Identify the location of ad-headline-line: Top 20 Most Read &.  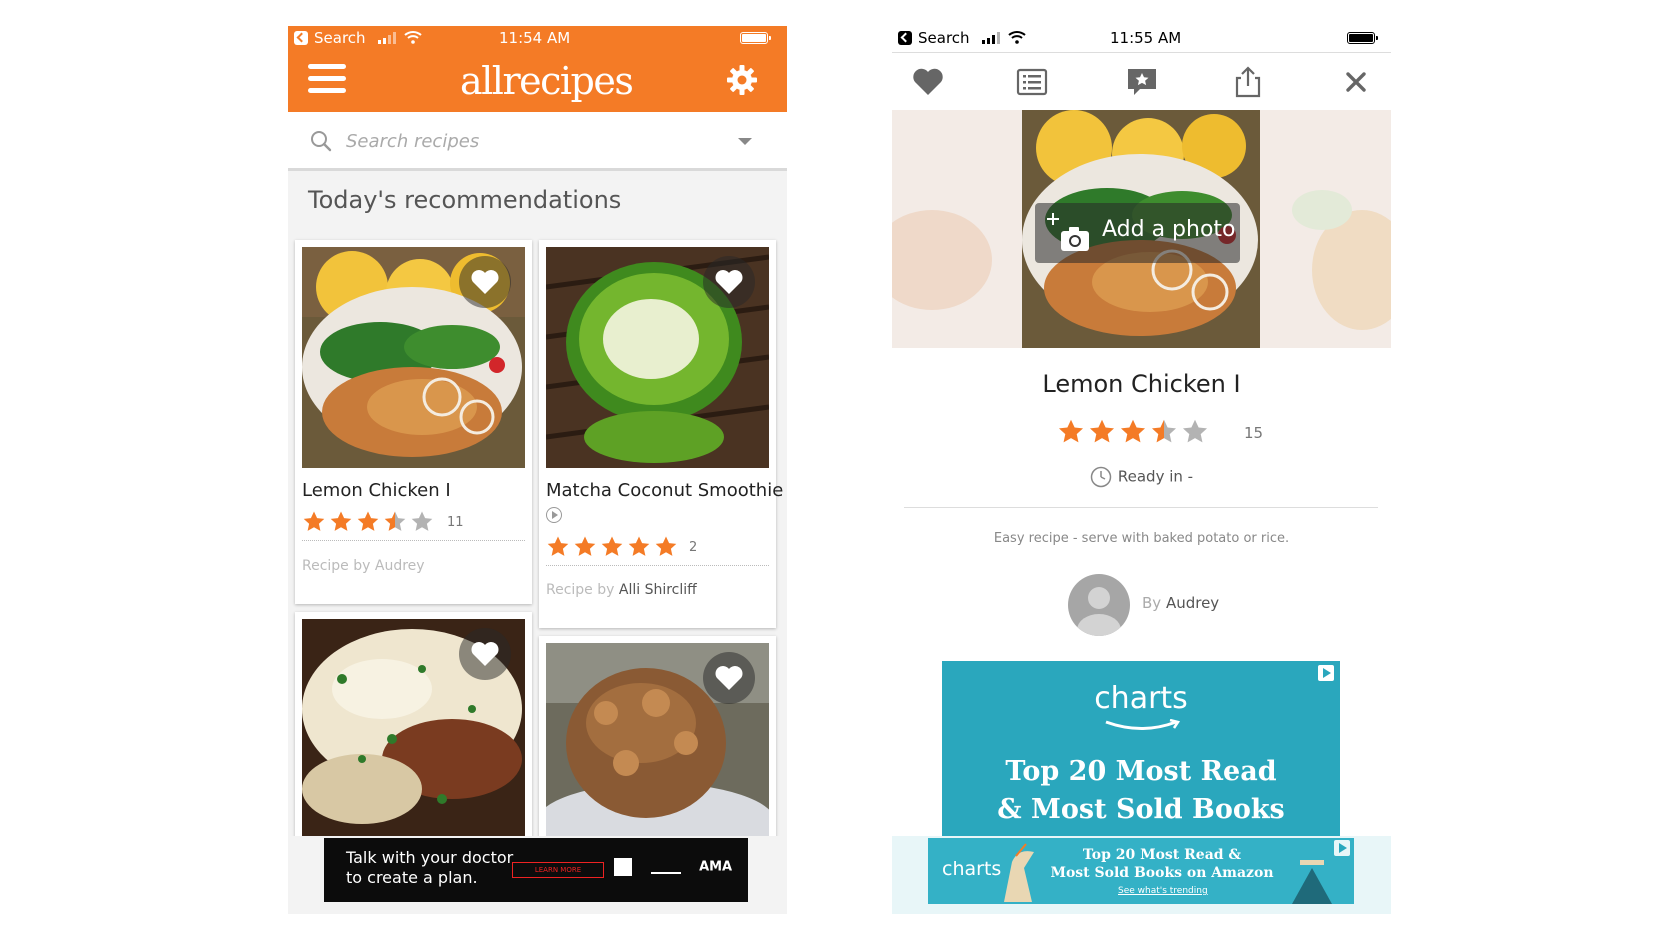
(1162, 855).